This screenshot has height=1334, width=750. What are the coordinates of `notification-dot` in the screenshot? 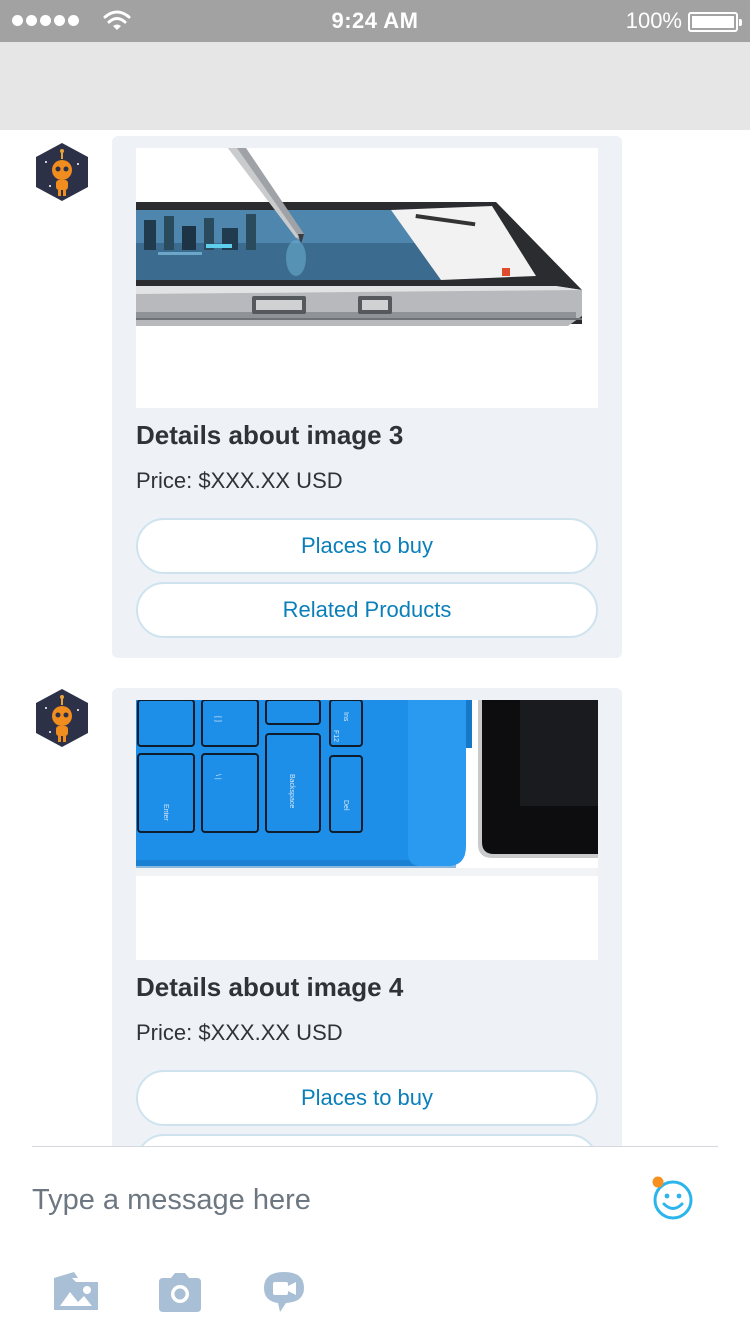 It's located at (658, 1182).